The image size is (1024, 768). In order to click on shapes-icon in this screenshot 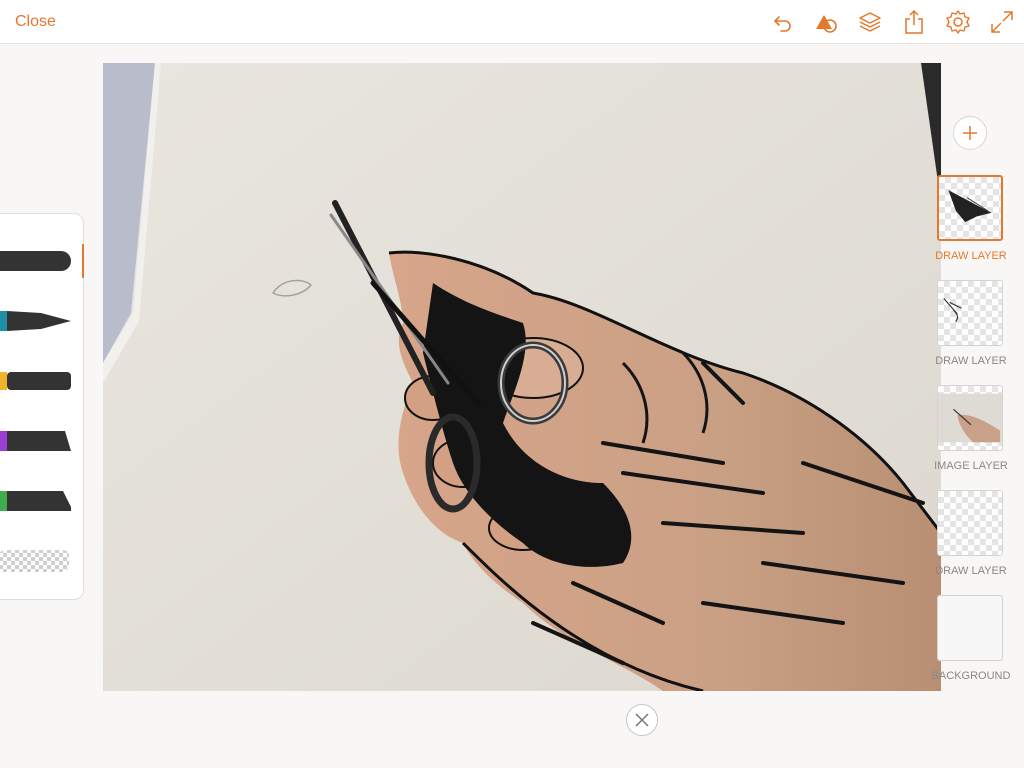, I will do `click(826, 22)`.